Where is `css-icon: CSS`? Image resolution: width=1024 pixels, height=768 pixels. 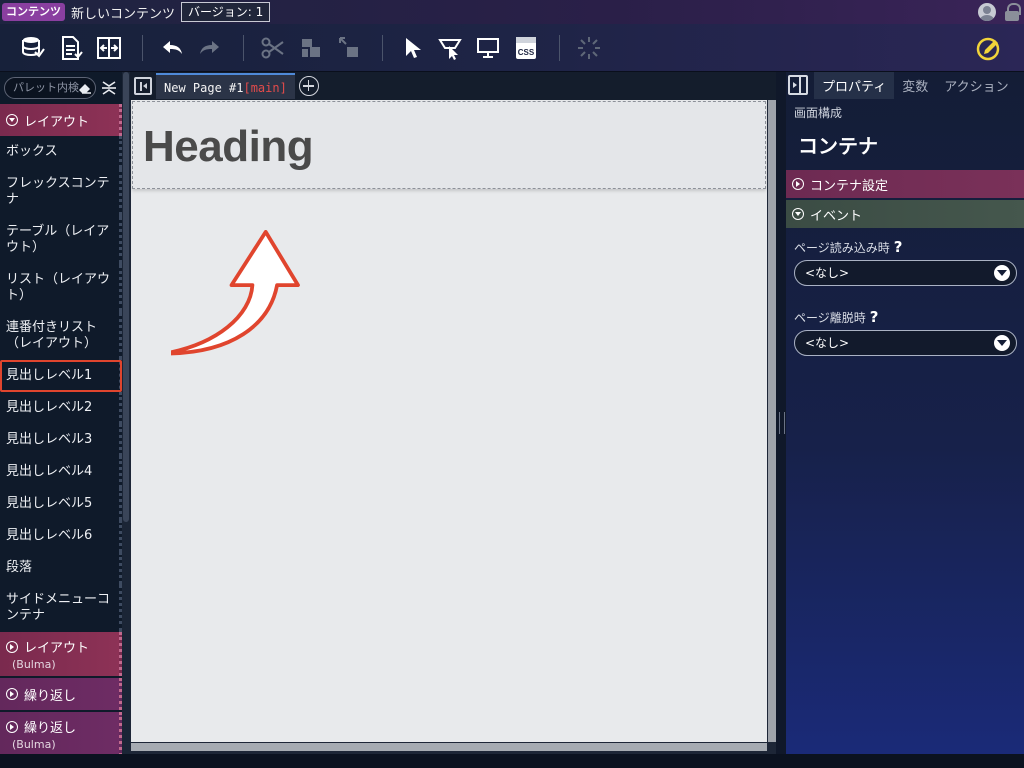 css-icon: CSS is located at coordinates (526, 47).